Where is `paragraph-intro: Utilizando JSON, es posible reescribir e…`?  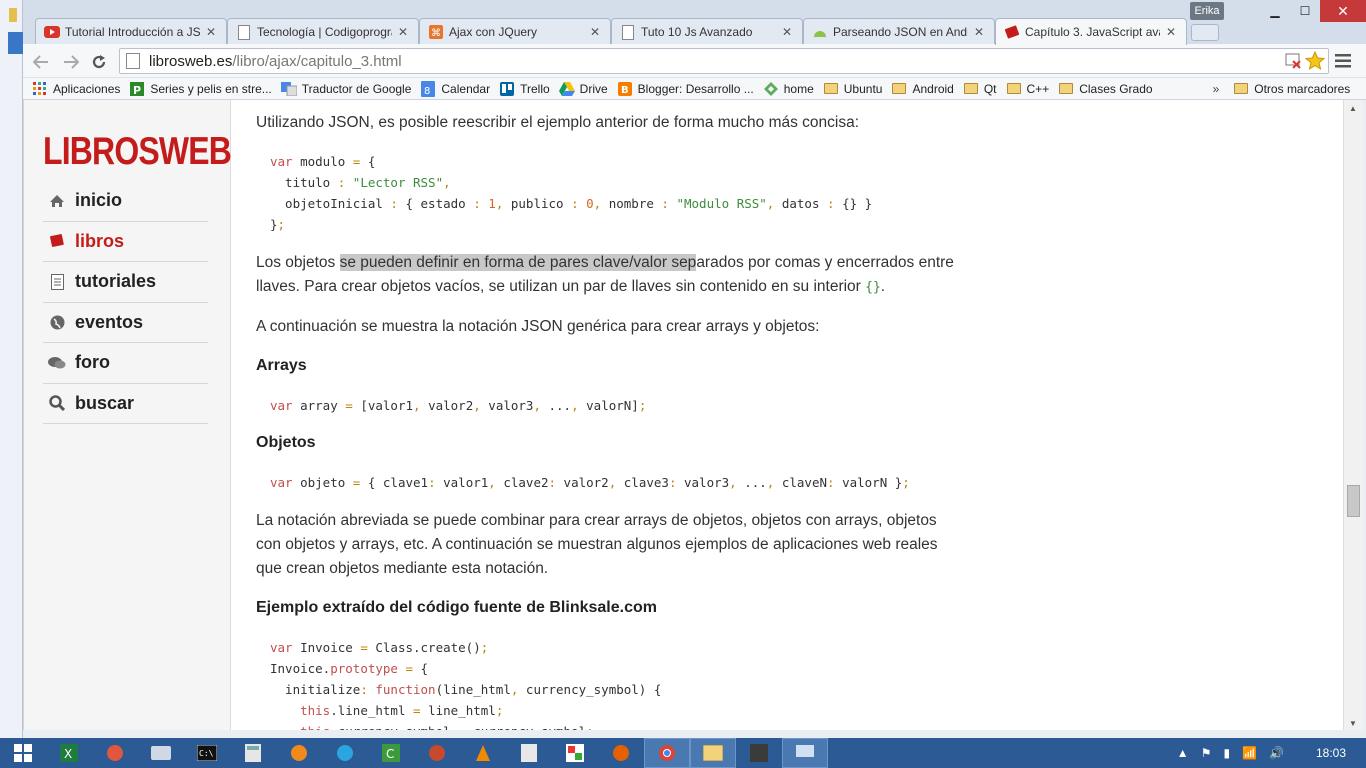 paragraph-intro: Utilizando JSON, es posible reescribir e… is located at coordinates (558, 122).